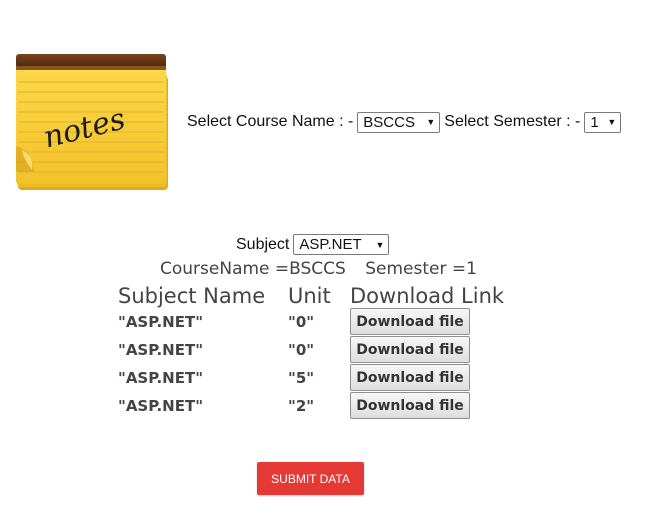 The height and width of the screenshot is (514, 653). I want to click on unit-cell: "5", so click(301, 378).